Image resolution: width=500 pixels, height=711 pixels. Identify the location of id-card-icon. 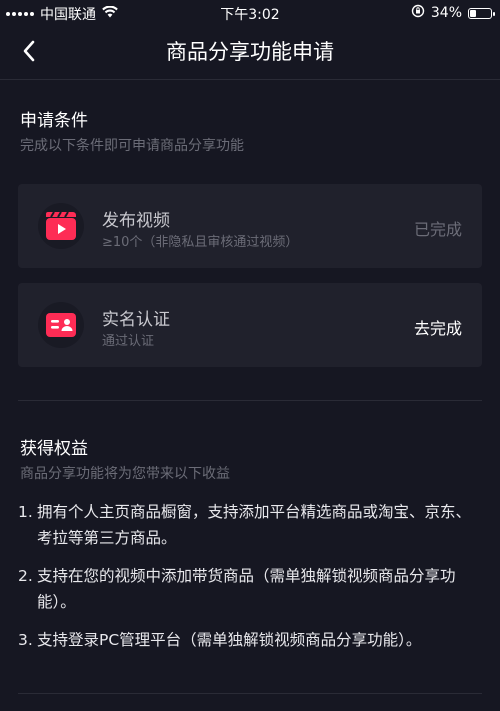
(61, 325).